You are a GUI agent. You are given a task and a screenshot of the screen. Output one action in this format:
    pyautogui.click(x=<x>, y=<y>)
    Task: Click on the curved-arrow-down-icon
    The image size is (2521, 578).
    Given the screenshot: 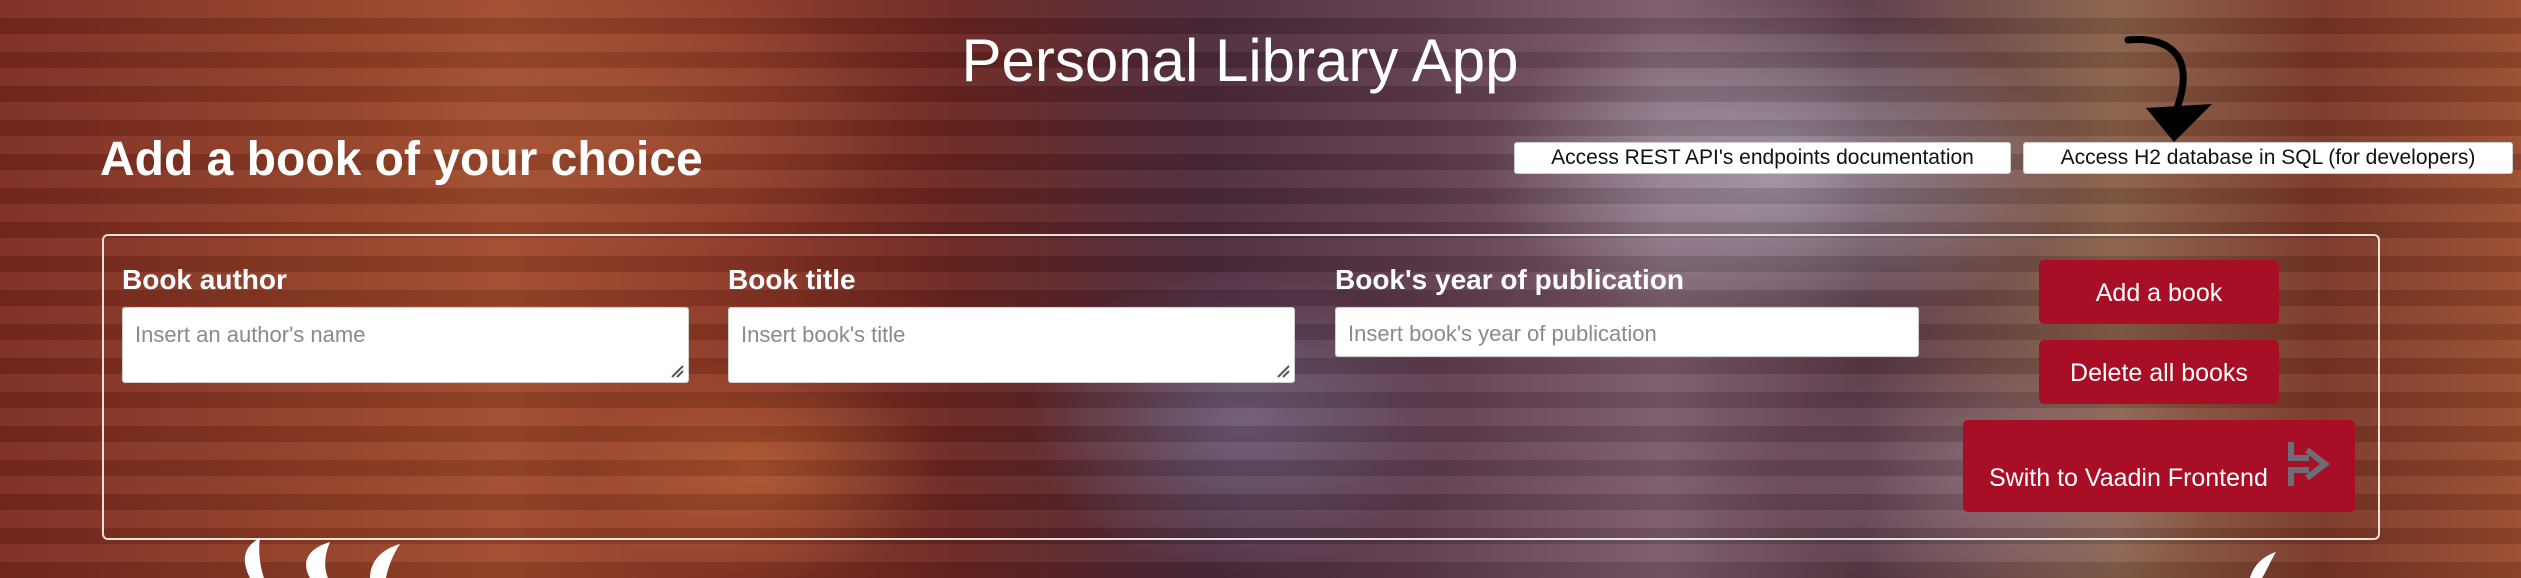 What is the action you would take?
    pyautogui.click(x=2168, y=89)
    